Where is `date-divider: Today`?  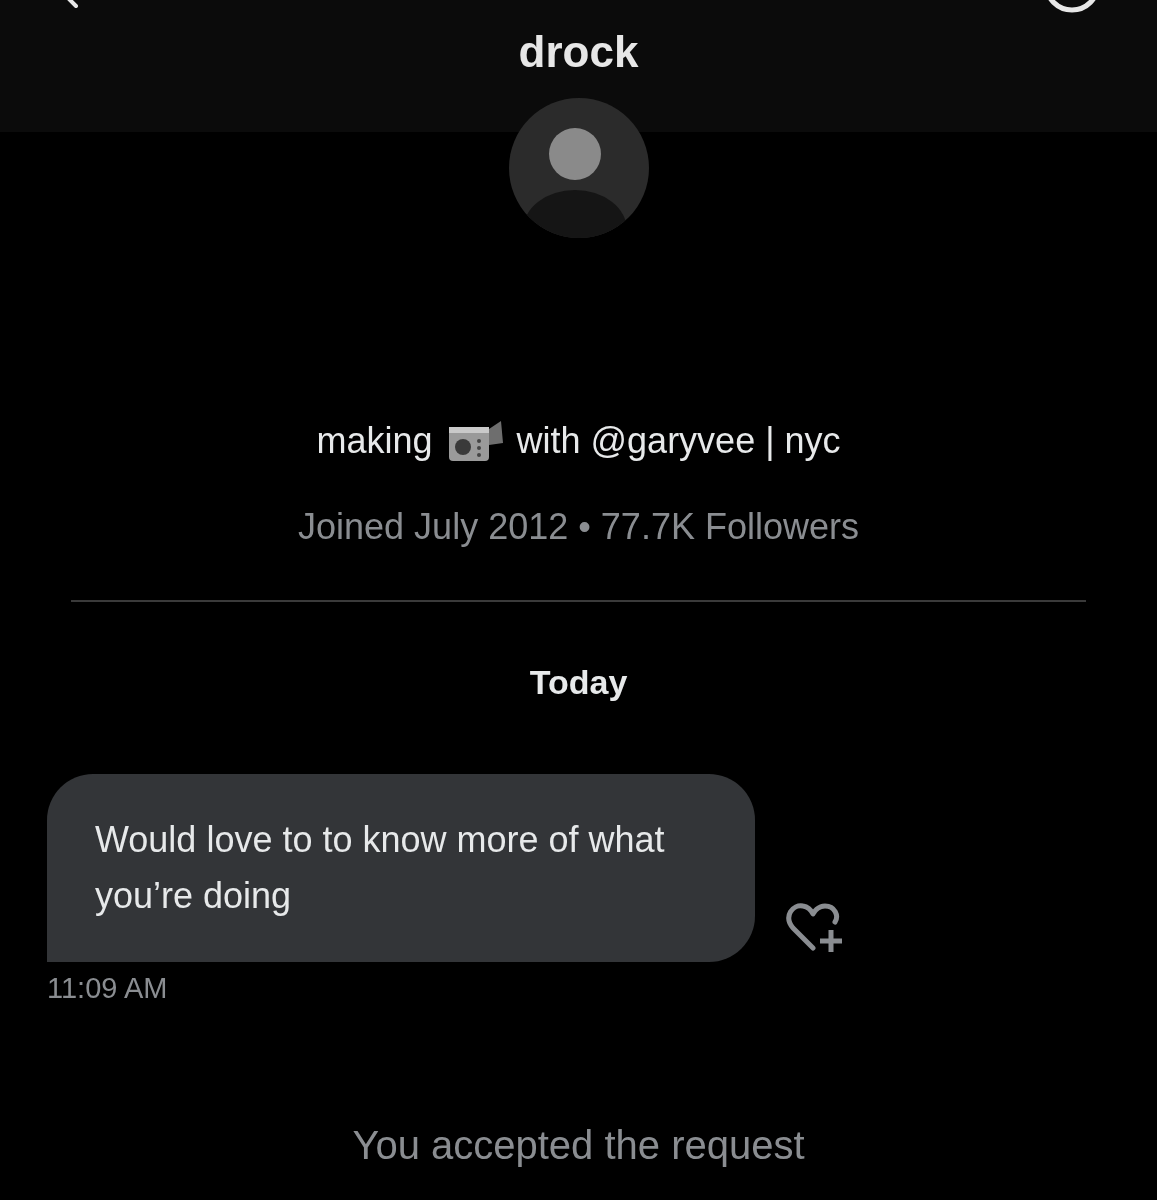
date-divider: Today is located at coordinates (578, 682).